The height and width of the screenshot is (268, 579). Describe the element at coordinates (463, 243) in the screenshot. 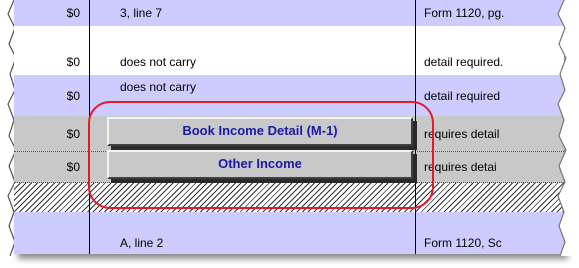

I see `reference-cell: Form 1120, Sc` at that location.